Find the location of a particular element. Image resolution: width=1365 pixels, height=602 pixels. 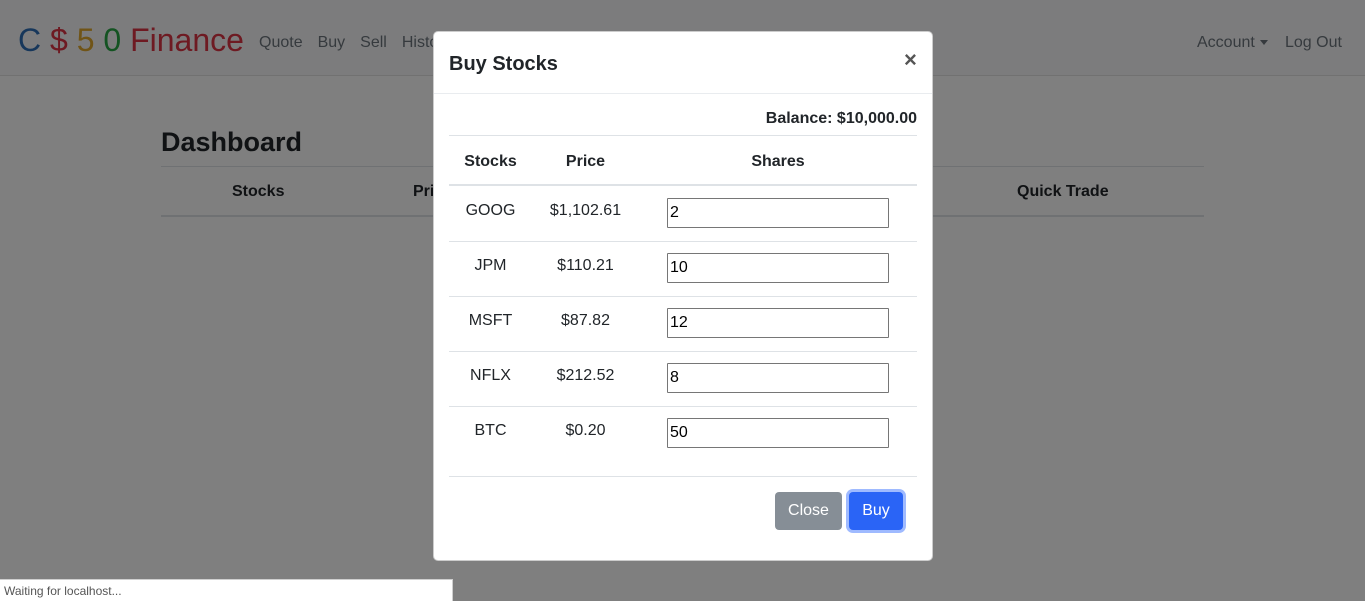

stock-price: $1,102.61 is located at coordinates (585, 210).